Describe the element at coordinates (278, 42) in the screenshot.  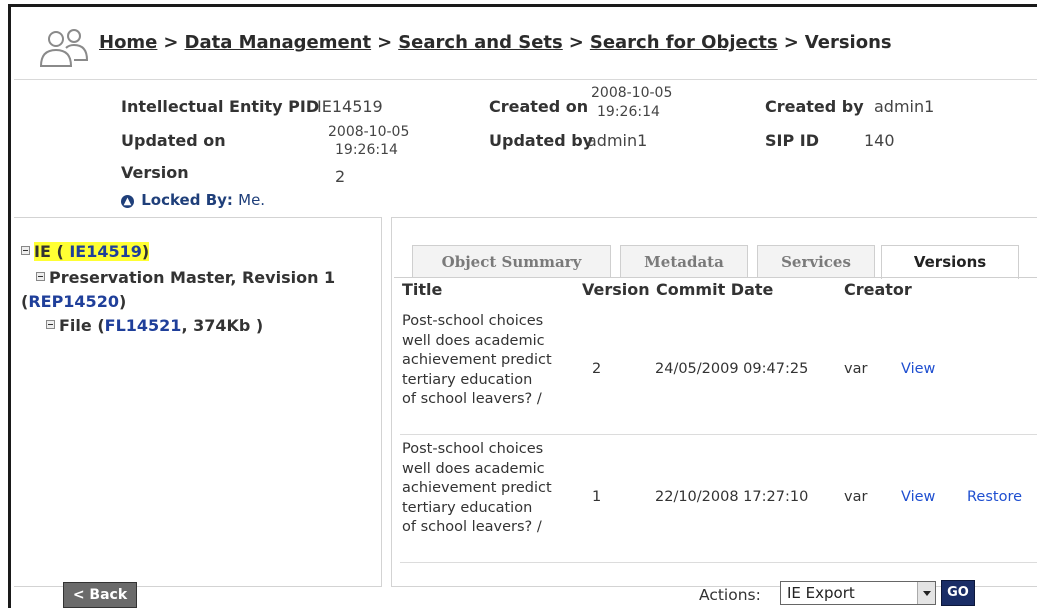
I see `breadcrumb-data-management-link: Data Management` at that location.